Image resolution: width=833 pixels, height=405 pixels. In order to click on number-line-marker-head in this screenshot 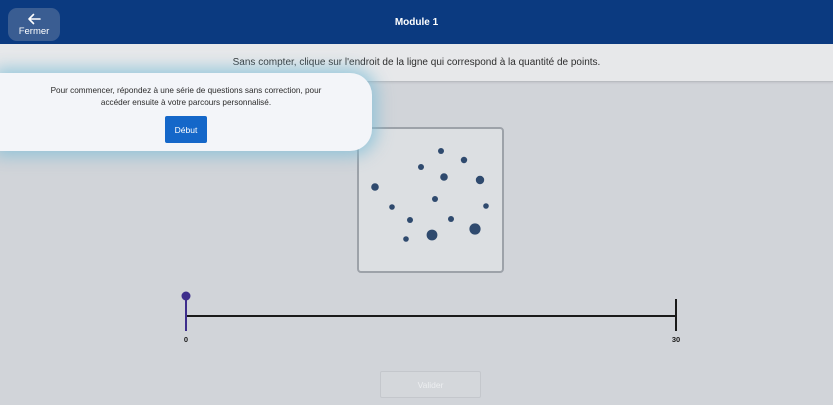, I will do `click(186, 296)`.